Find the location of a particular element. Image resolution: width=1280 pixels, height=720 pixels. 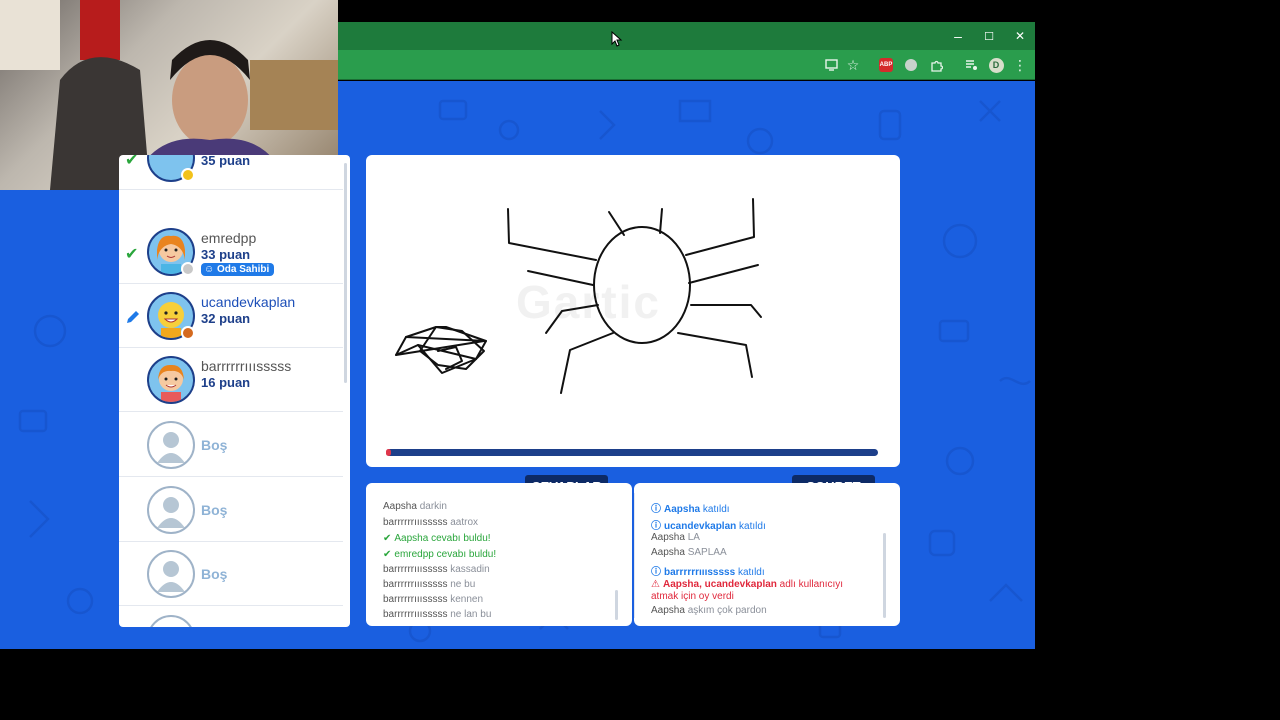

player-score: 35 puan is located at coordinates (226, 161).